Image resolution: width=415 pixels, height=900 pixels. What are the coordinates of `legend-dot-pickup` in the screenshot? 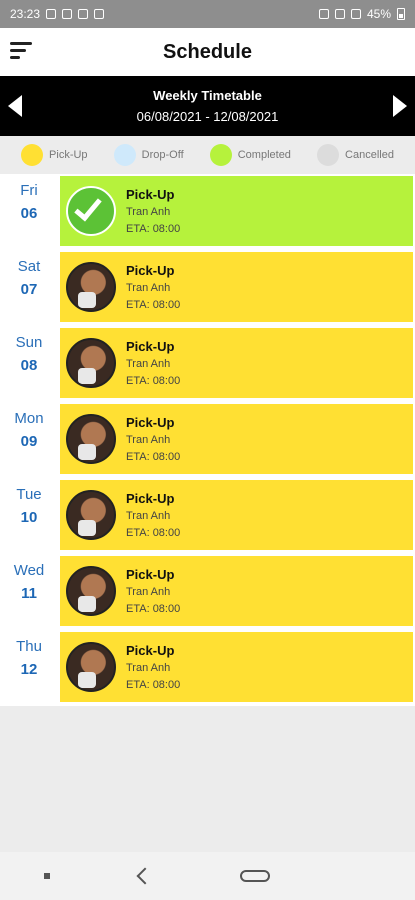 It's located at (32, 155).